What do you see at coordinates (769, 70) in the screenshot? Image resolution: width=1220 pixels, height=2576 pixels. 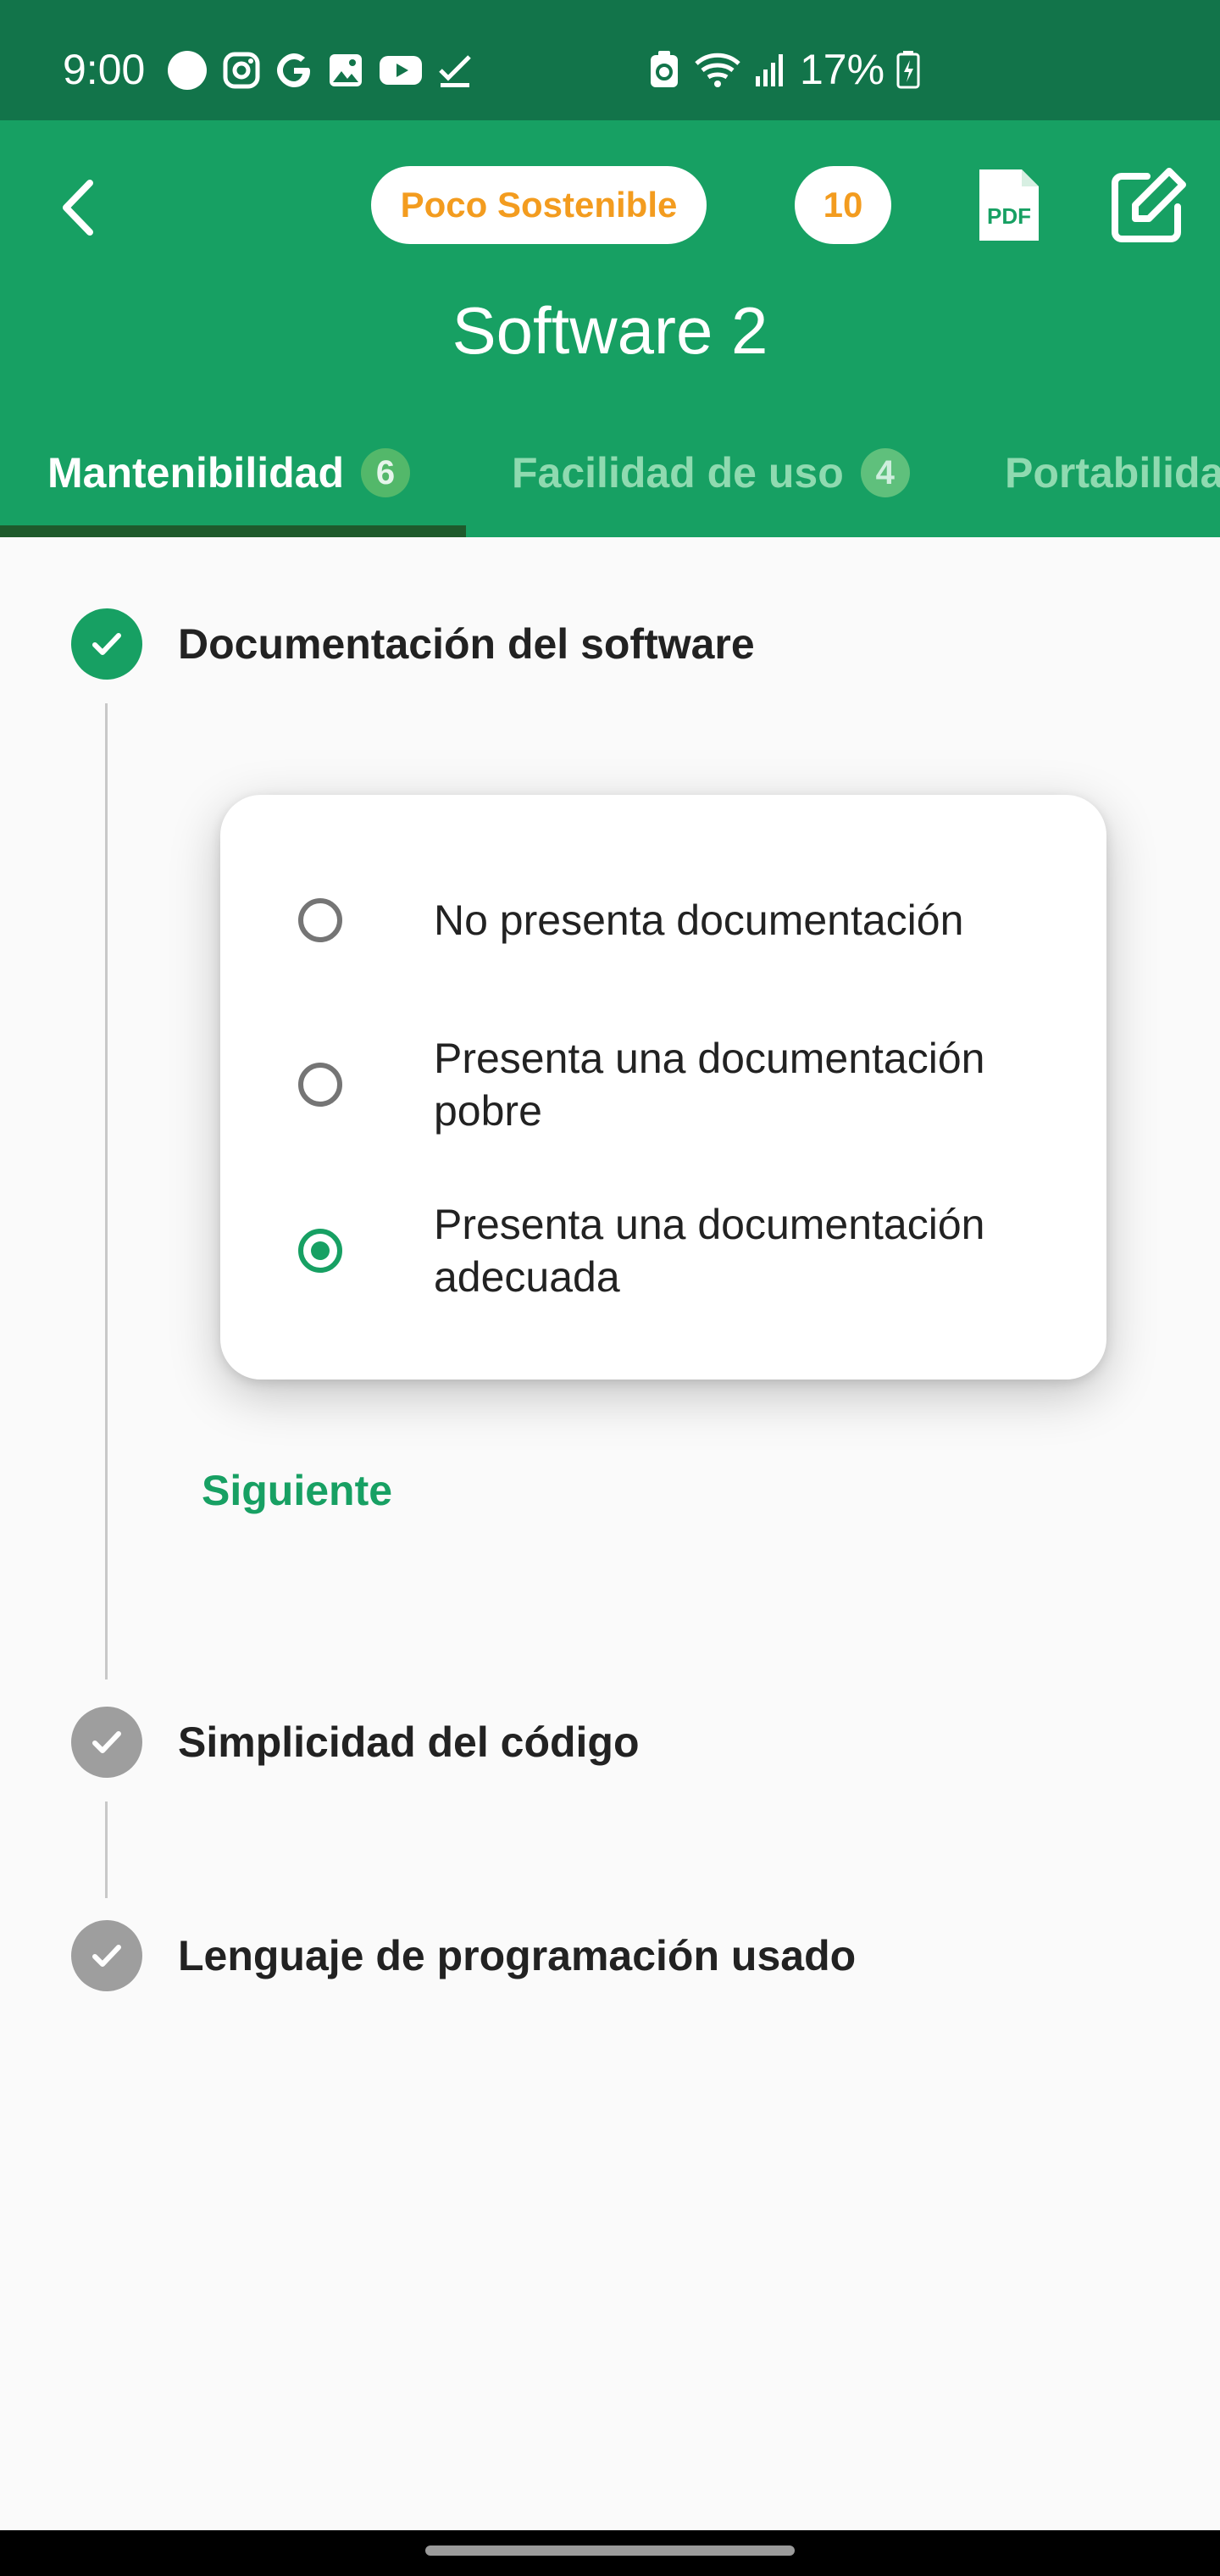 I see `signal-icon` at bounding box center [769, 70].